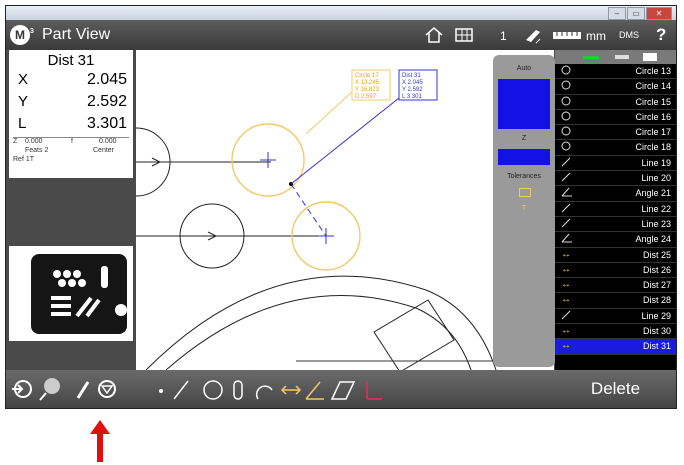 The height and width of the screenshot is (465, 684). What do you see at coordinates (71, 142) in the screenshot?
I see `dro-meta-row: Z 0.000 f 0.000` at bounding box center [71, 142].